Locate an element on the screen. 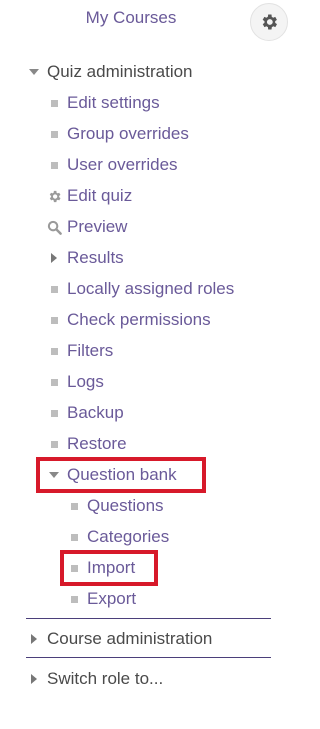 The width and height of the screenshot is (320, 729). results-node: Results is located at coordinates (85, 258).